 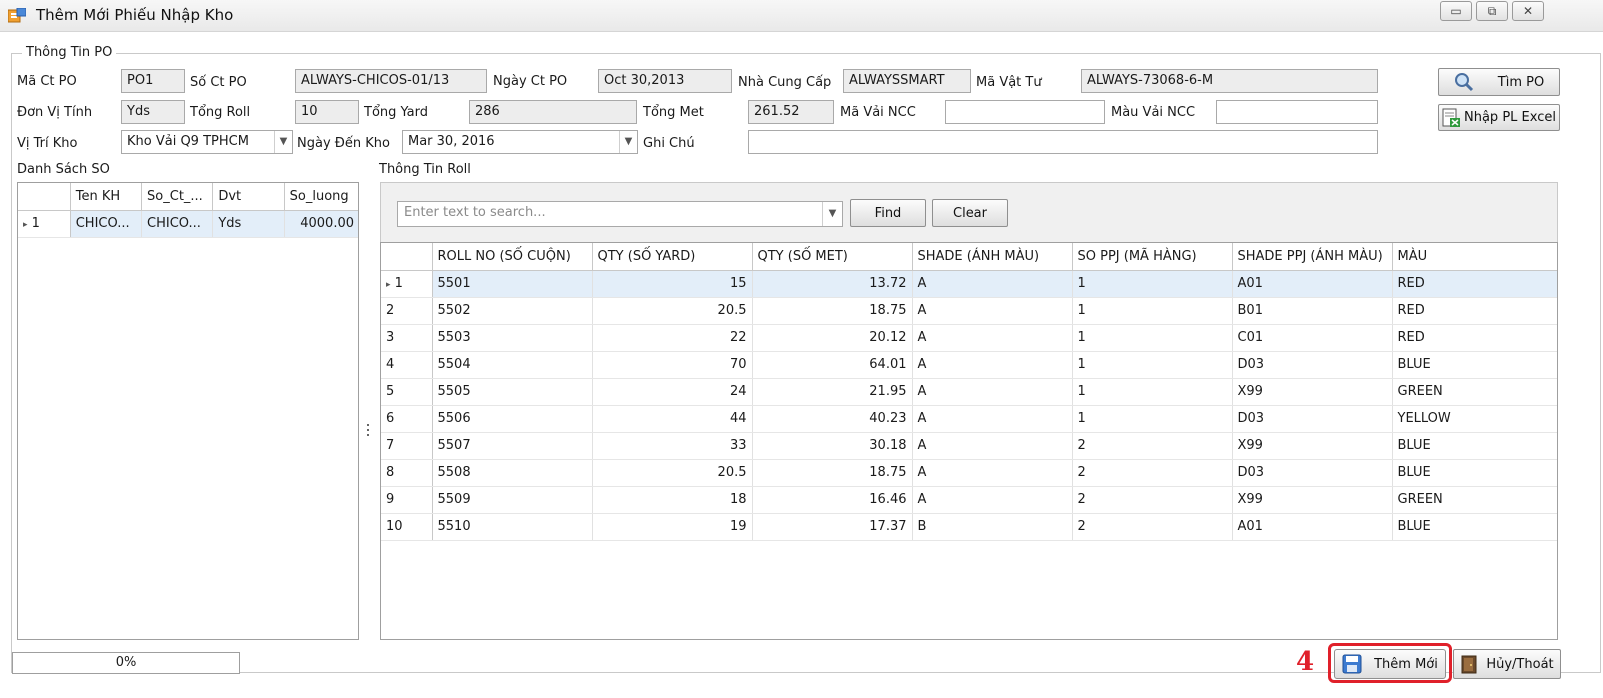 What do you see at coordinates (512, 419) in the screenshot?
I see `cell-roll-no: 5506` at bounding box center [512, 419].